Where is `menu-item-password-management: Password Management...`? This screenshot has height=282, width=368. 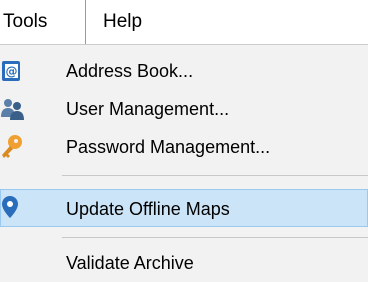 menu-item-password-management: Password Management... is located at coordinates (184, 147).